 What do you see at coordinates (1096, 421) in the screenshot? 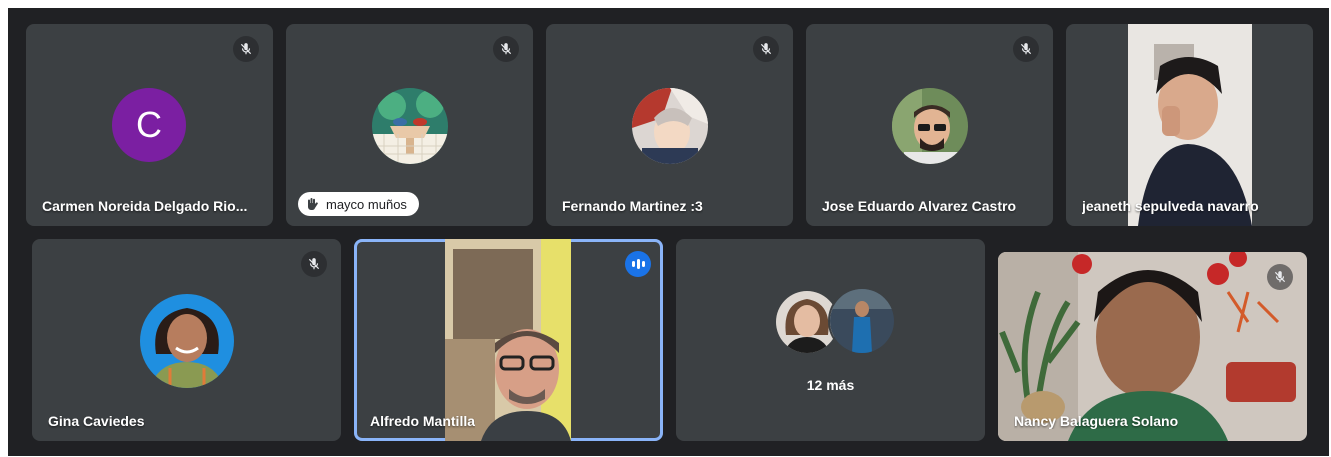
I see `participant-name: Nancy Balaguera Solano` at bounding box center [1096, 421].